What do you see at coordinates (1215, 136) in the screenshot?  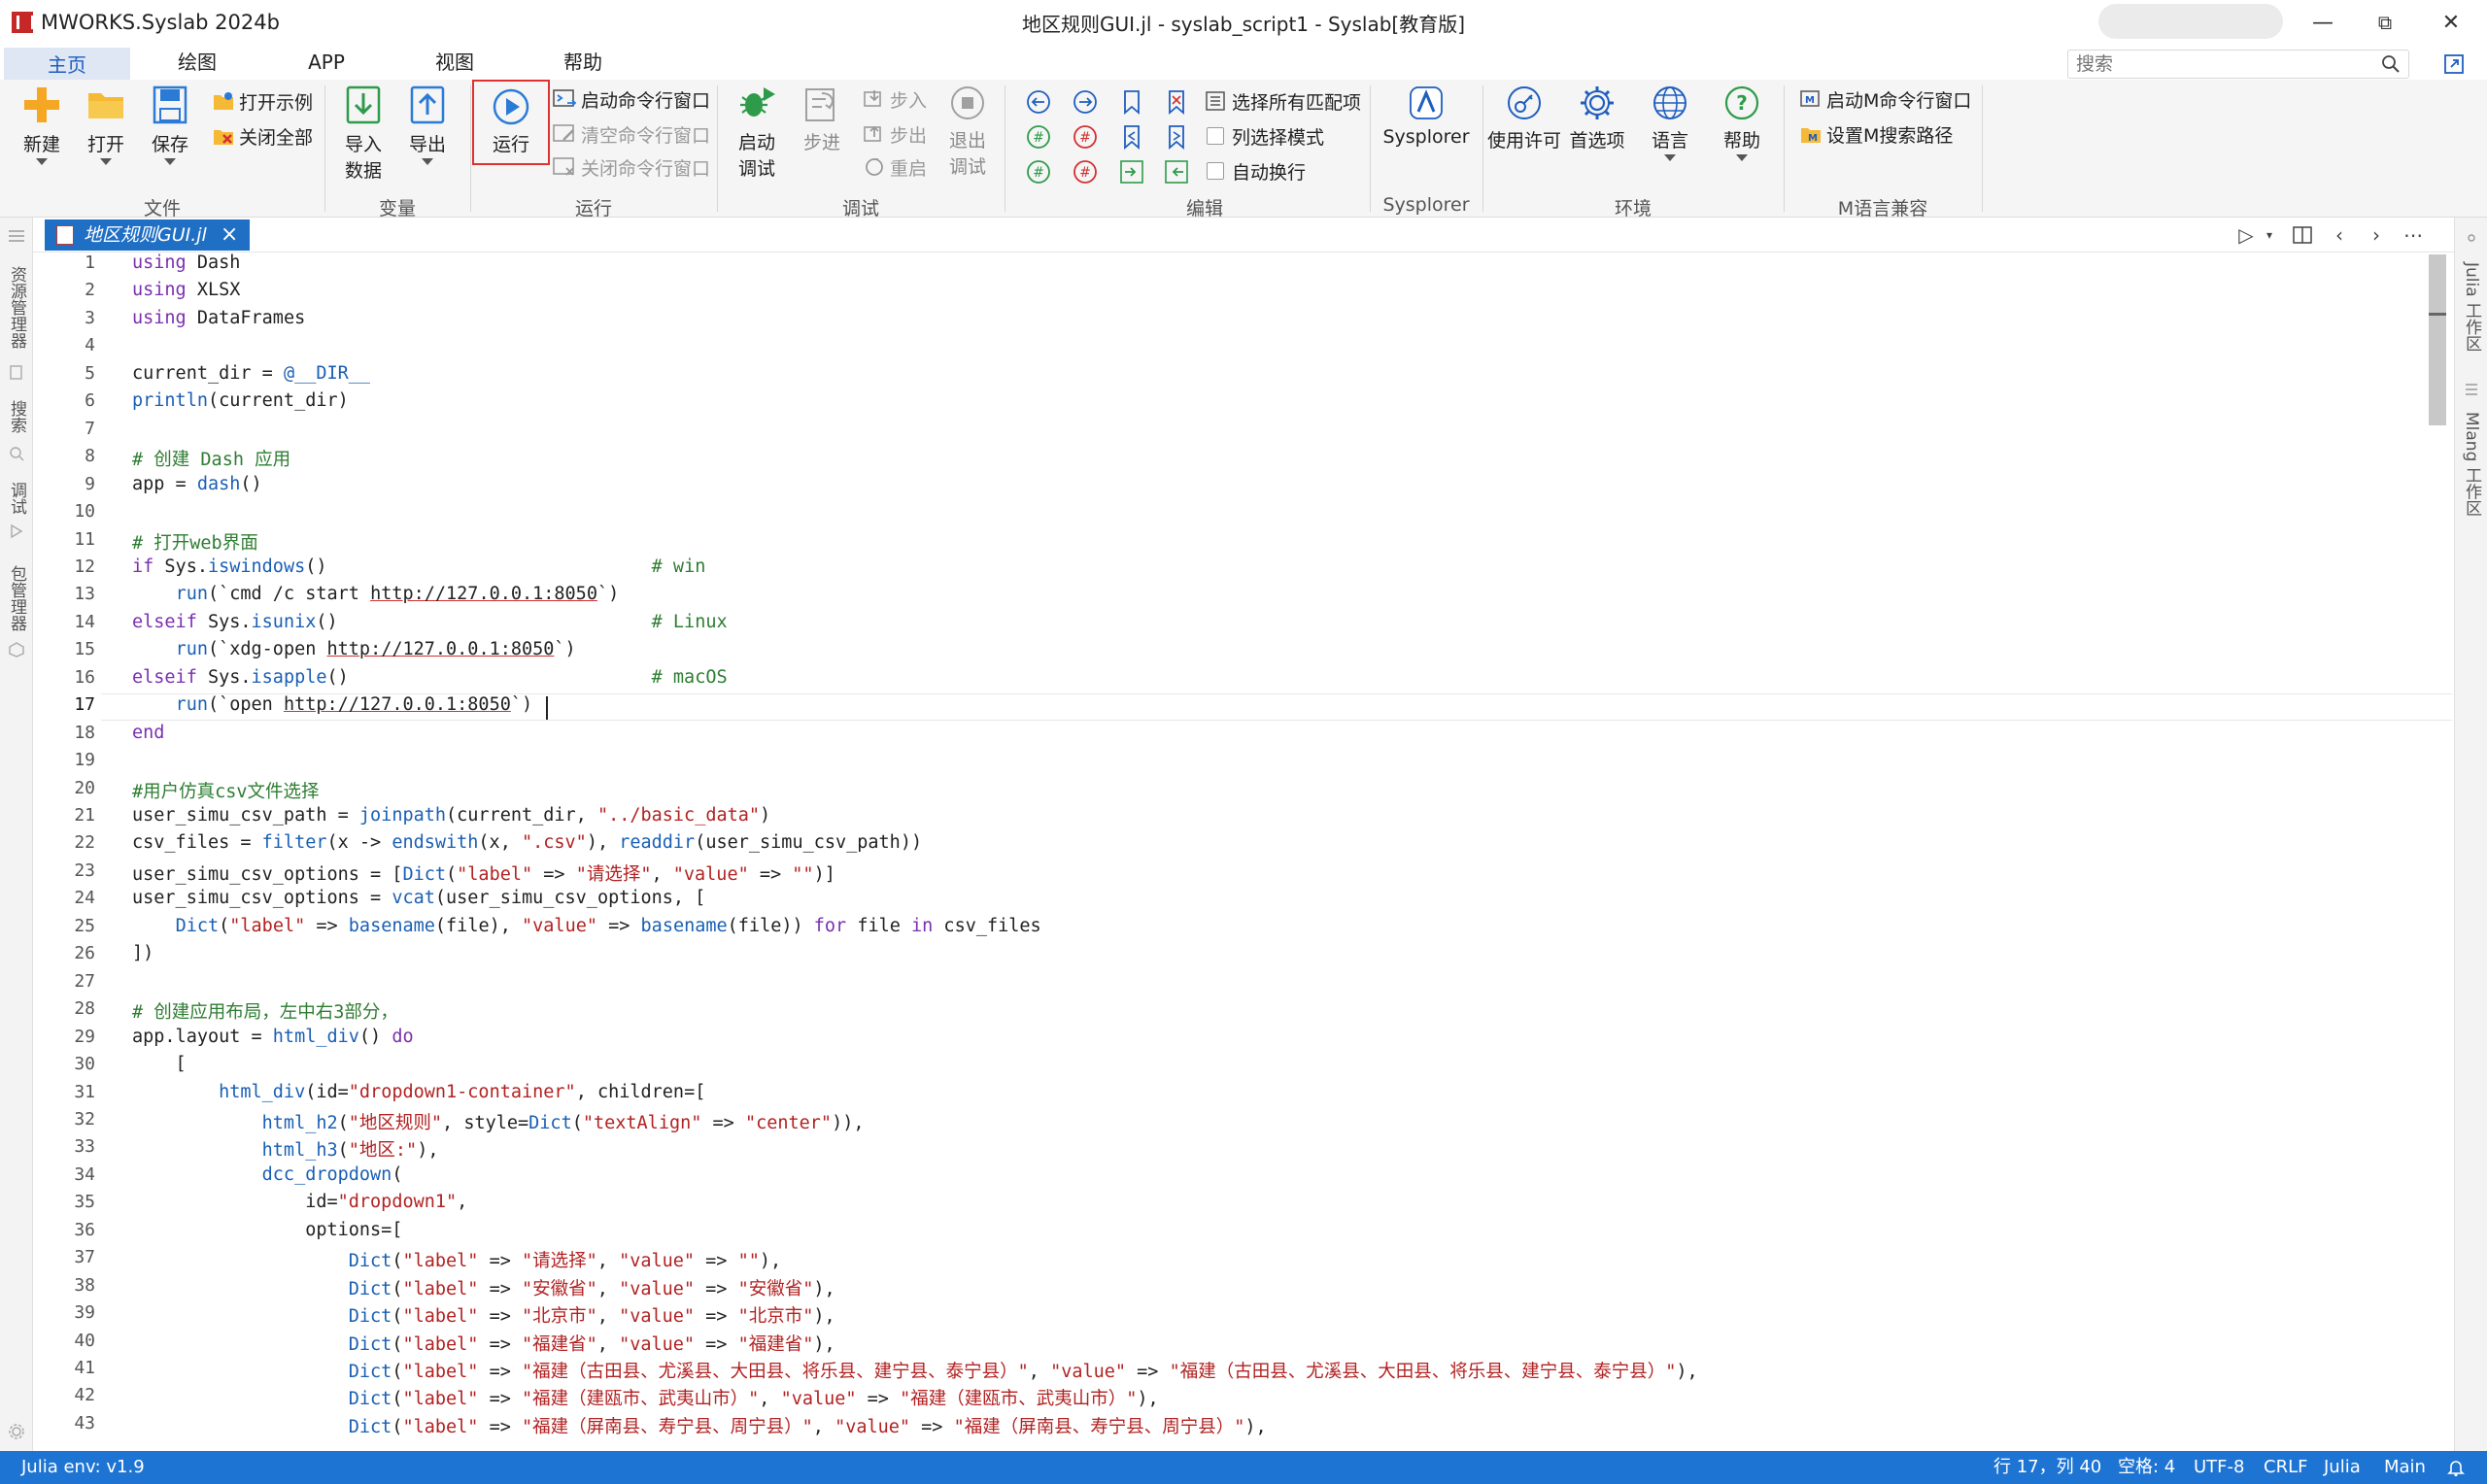 I see `column-select-checkbox` at bounding box center [1215, 136].